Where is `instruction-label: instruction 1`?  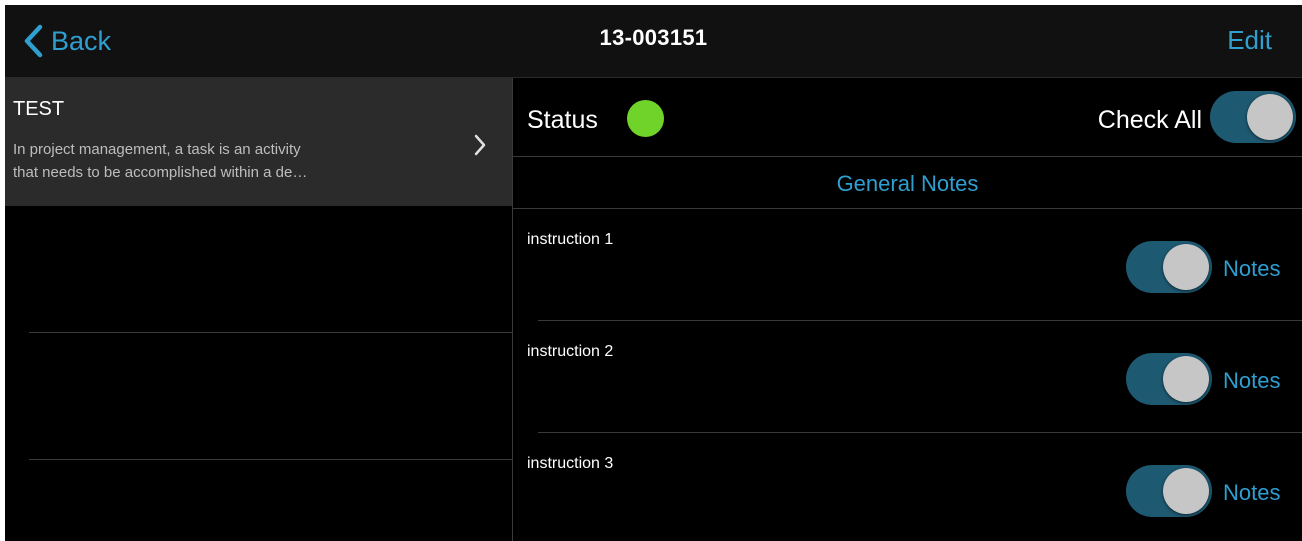 instruction-label: instruction 1 is located at coordinates (570, 239).